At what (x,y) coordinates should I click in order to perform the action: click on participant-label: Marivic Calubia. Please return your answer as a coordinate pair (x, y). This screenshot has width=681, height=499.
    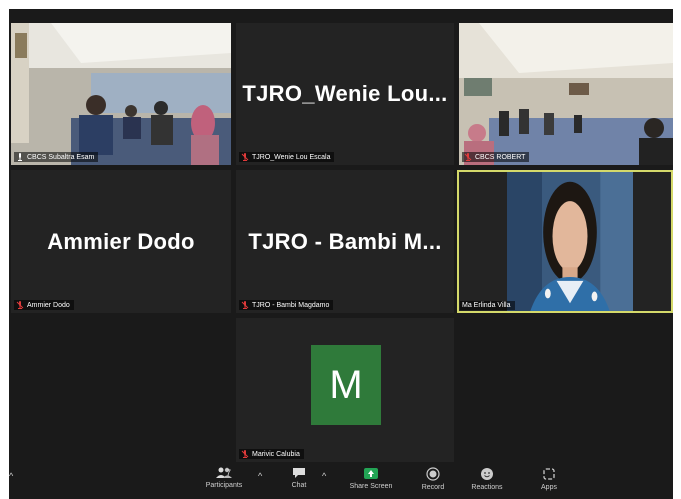
    Looking at the image, I should click on (271, 454).